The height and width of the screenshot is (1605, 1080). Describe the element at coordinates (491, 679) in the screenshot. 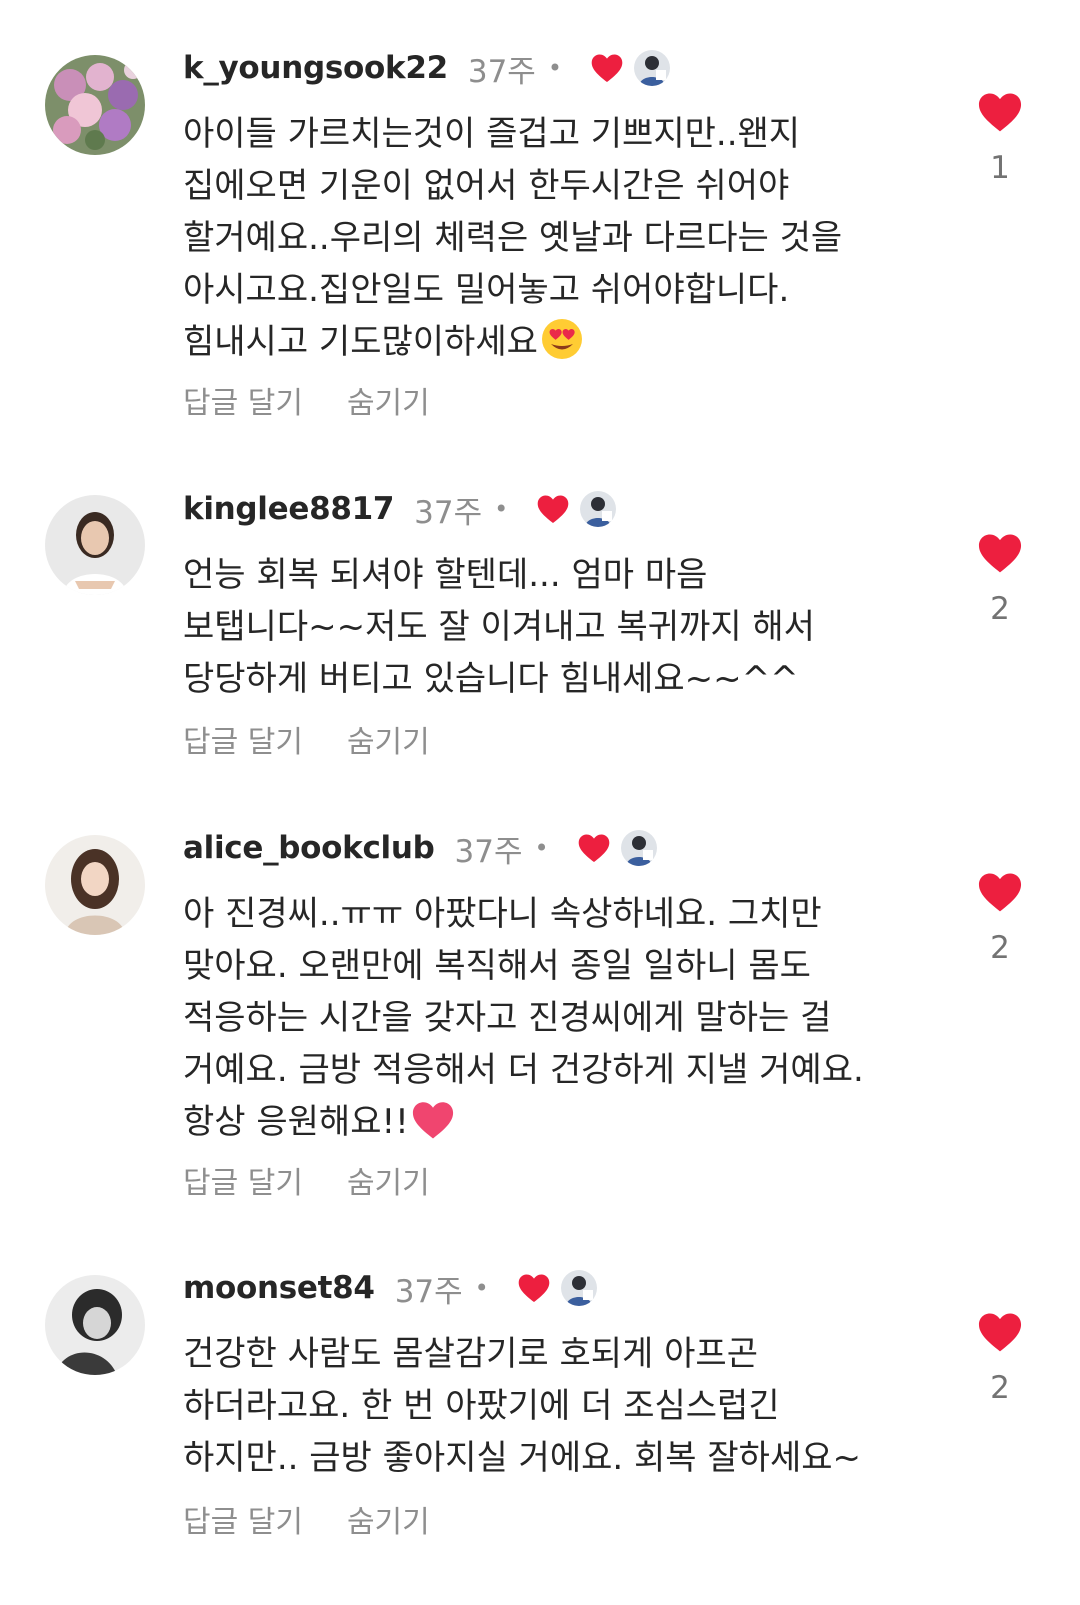

I see `comment-line: 당당하게 버티고 있습니다 힘내세요~~^^` at that location.